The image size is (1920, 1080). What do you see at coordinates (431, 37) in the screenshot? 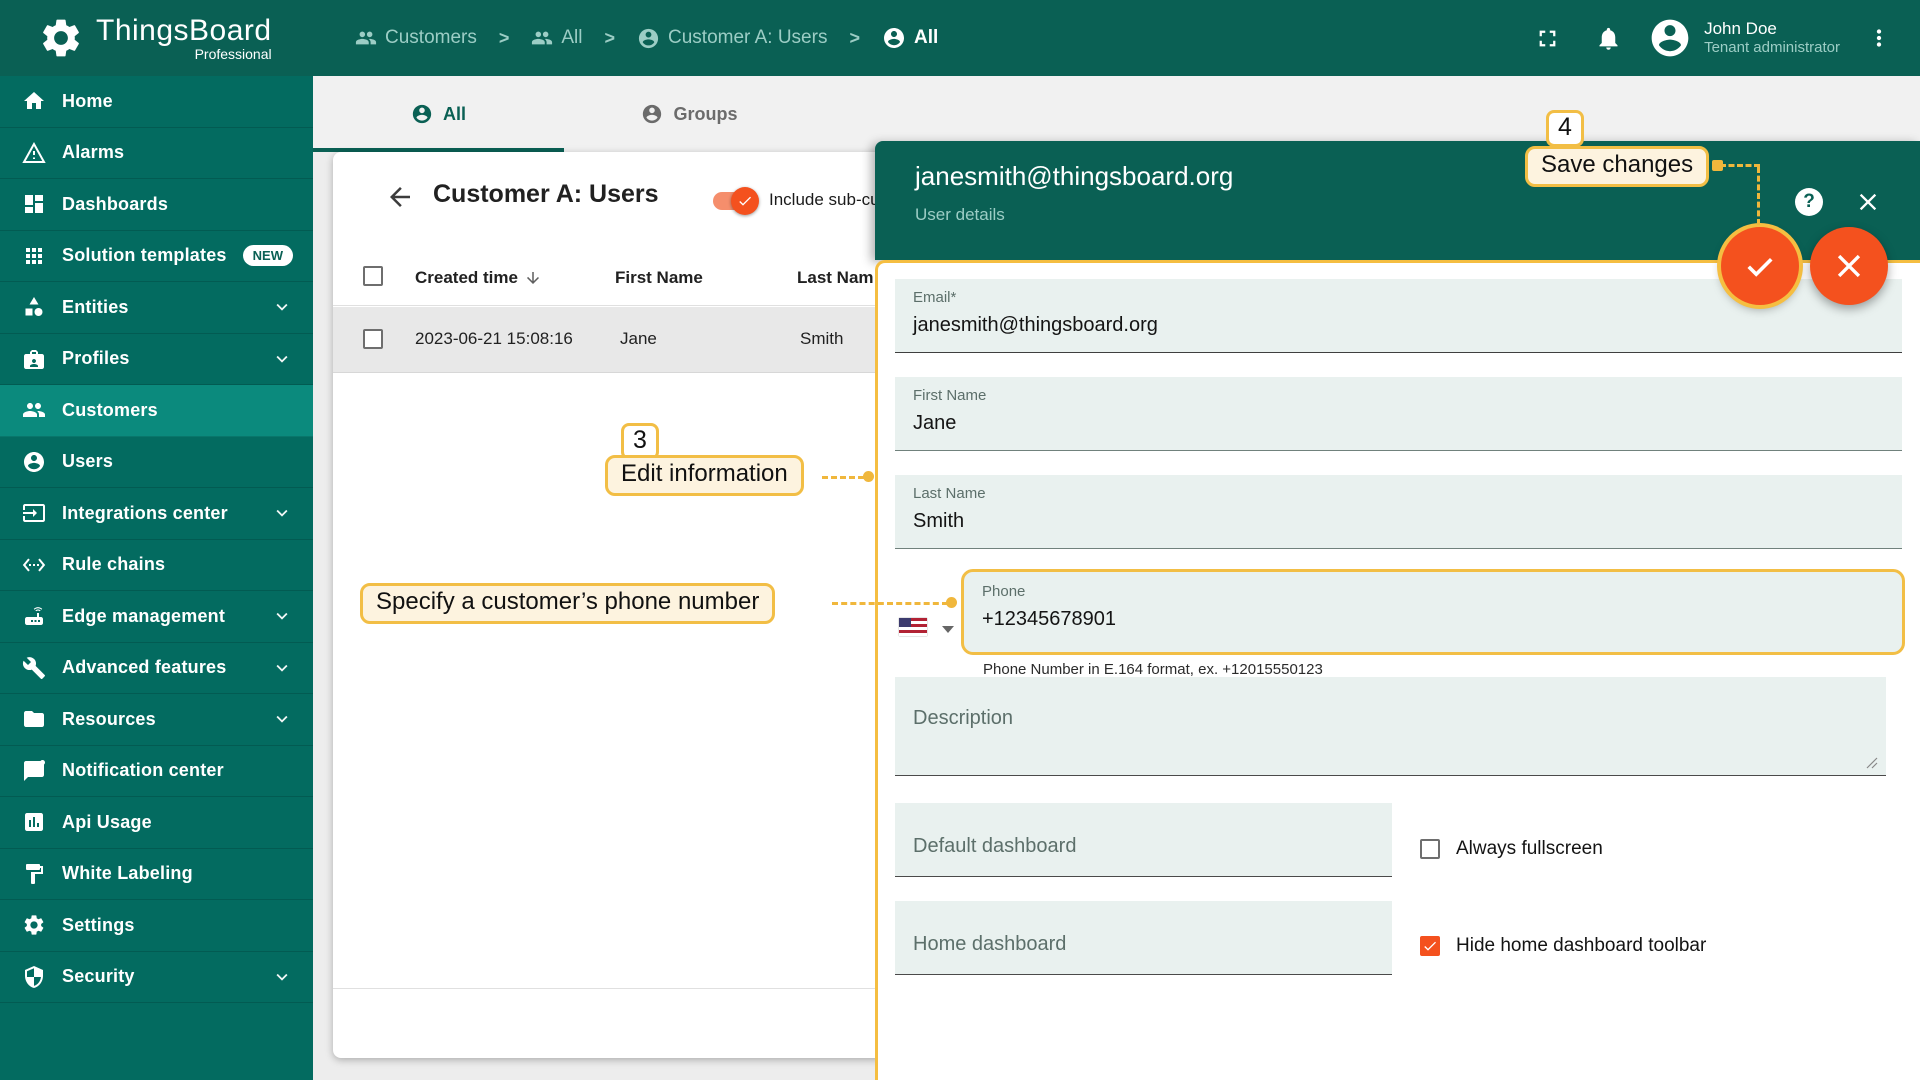
I see `breadcrumb-label: Customers` at bounding box center [431, 37].